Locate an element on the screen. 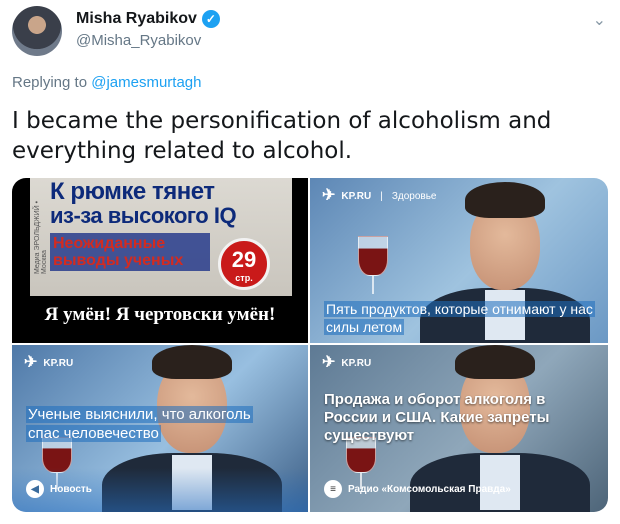  newspaper-side-text: Медиа ЭРОЛЬДЖИЙ • Москва is located at coordinates (41, 237).